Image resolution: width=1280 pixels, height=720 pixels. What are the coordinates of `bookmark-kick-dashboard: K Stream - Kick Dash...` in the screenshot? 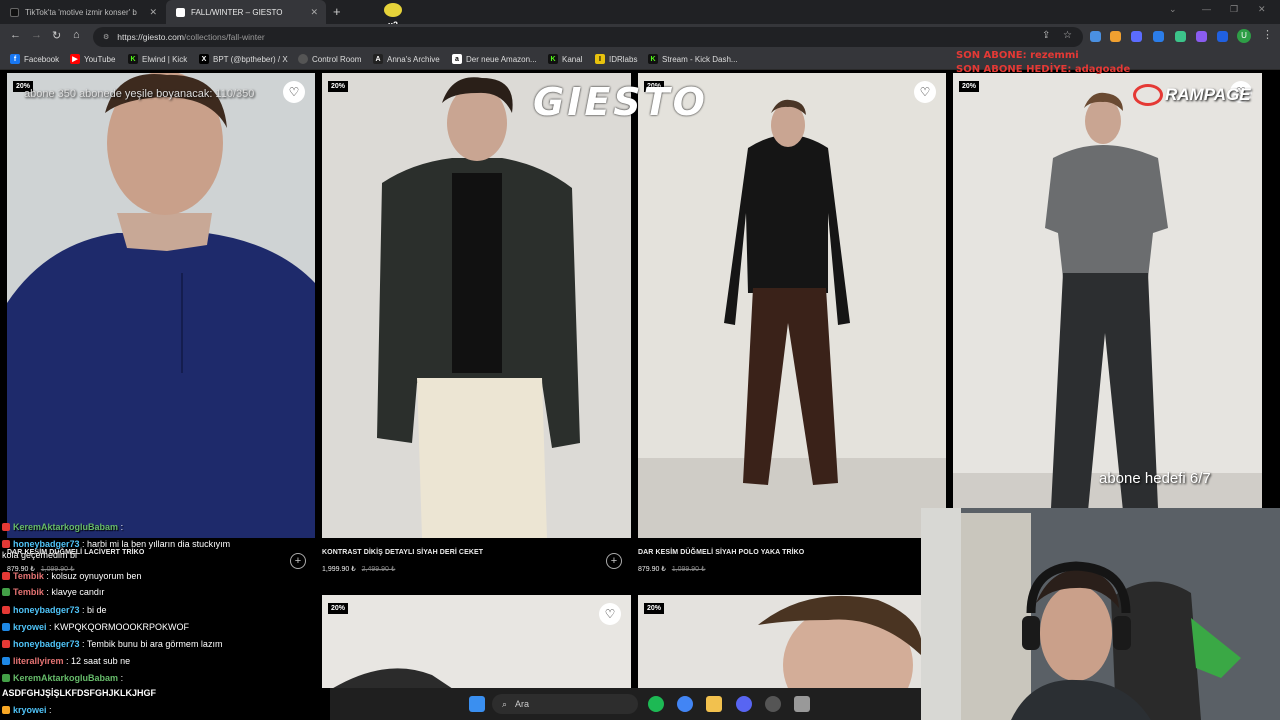 It's located at (693, 59).